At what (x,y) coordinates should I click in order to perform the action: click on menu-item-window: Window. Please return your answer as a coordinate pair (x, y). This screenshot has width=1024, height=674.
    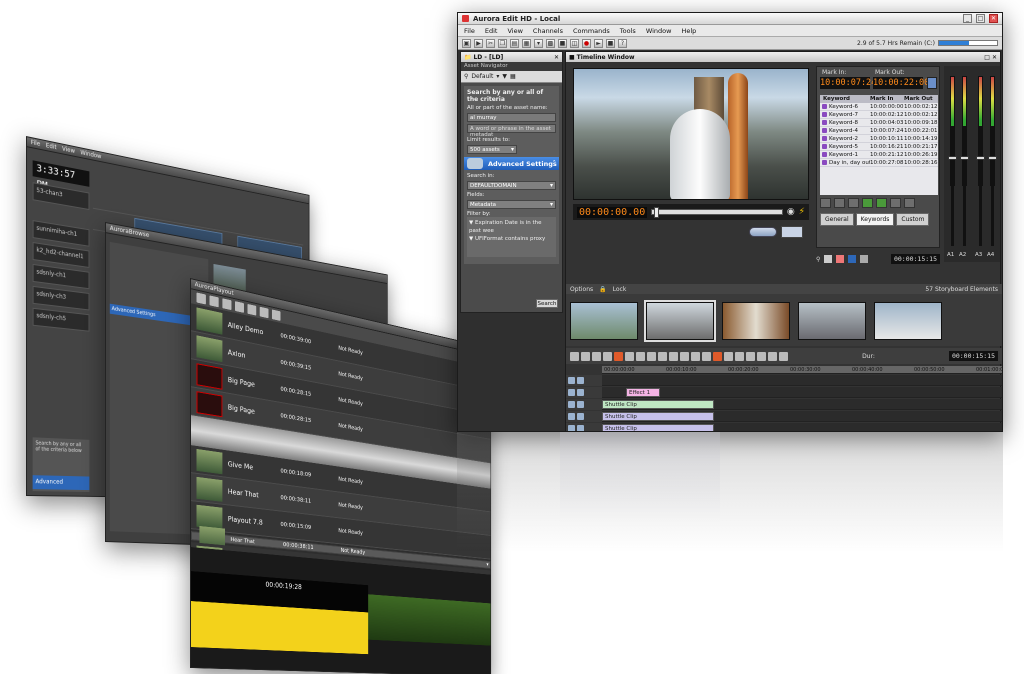
    Looking at the image, I should click on (659, 31).